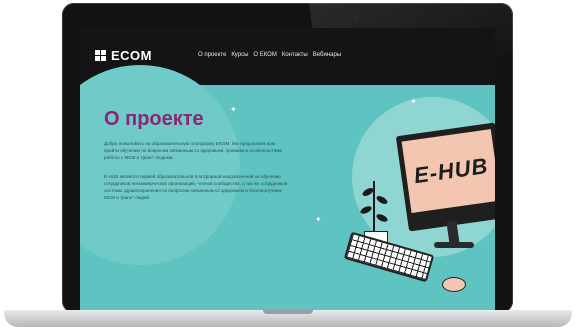 The height and width of the screenshot is (336, 576). I want to click on monitor-screen: E-HUB, so click(448, 171).